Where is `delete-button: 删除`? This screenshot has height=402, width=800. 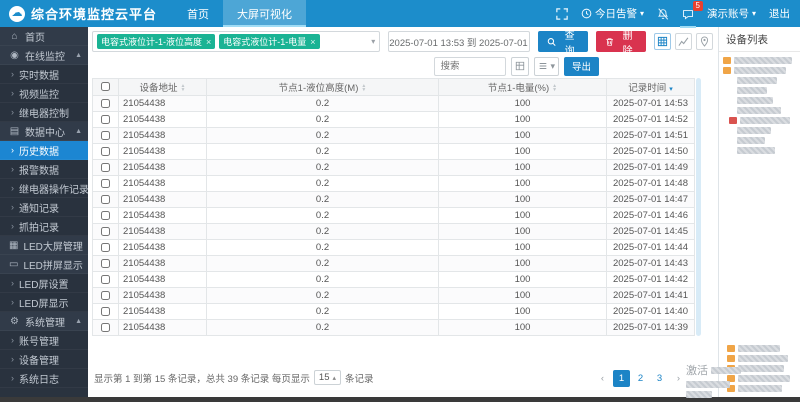
delete-button: 删除 is located at coordinates (621, 44).